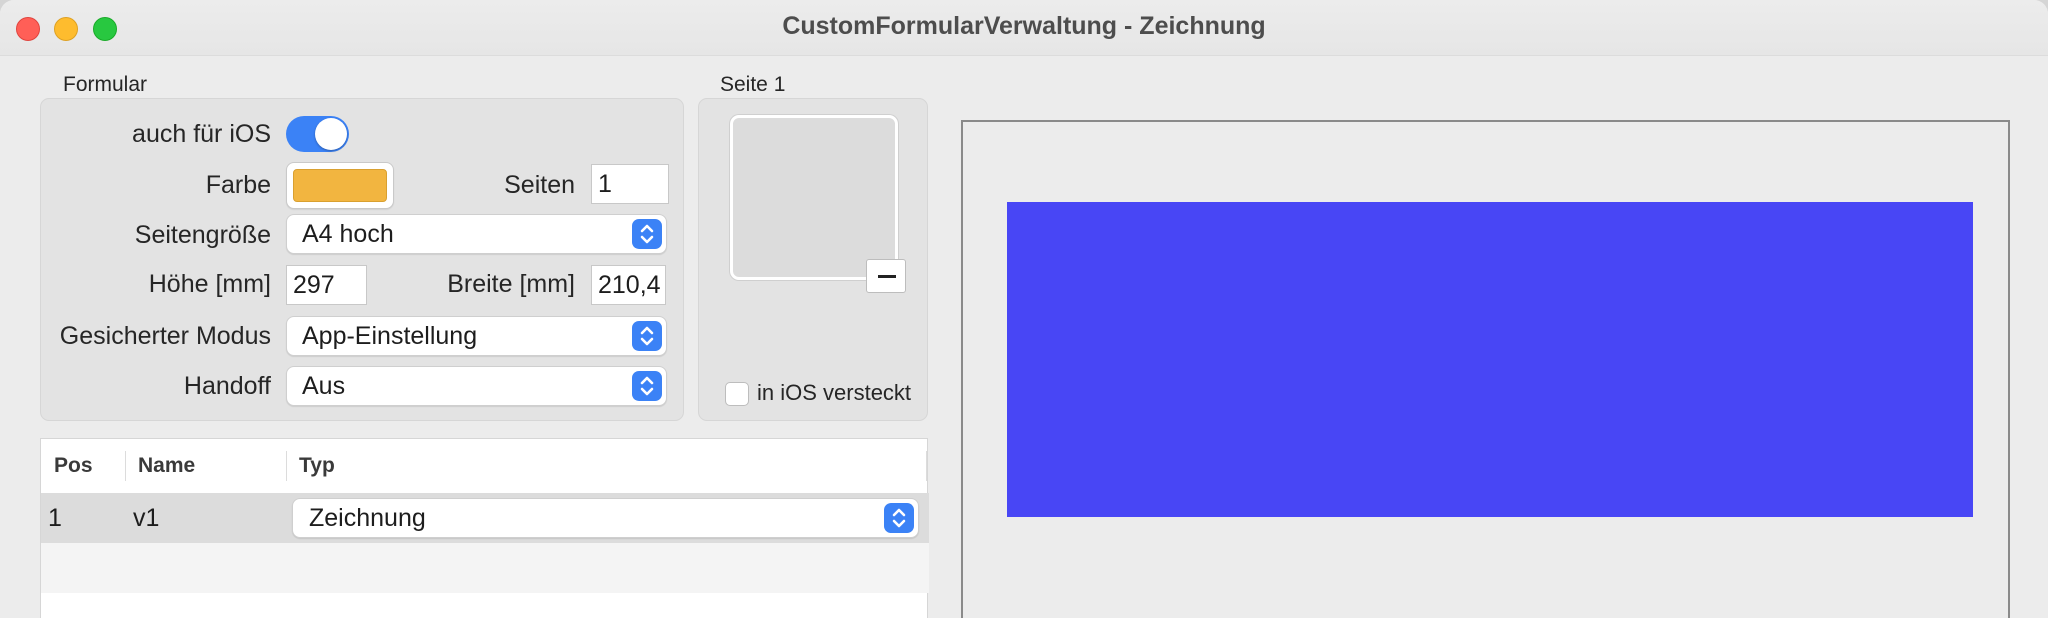 This screenshot has height=618, width=2048. What do you see at coordinates (628, 285) in the screenshot?
I see `breite-input: 210,4` at bounding box center [628, 285].